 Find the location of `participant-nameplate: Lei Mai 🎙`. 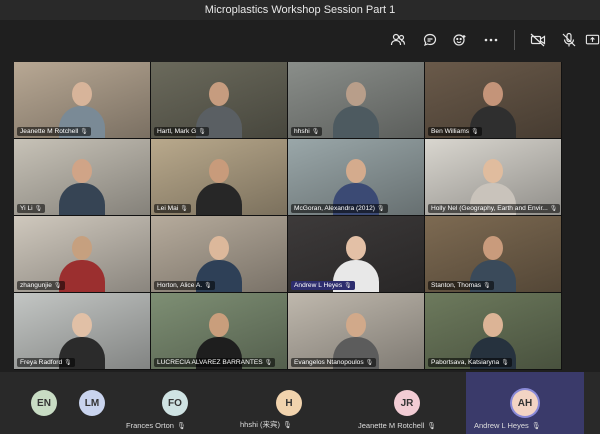

participant-nameplate: Lei Mai 🎙 is located at coordinates (172, 208).